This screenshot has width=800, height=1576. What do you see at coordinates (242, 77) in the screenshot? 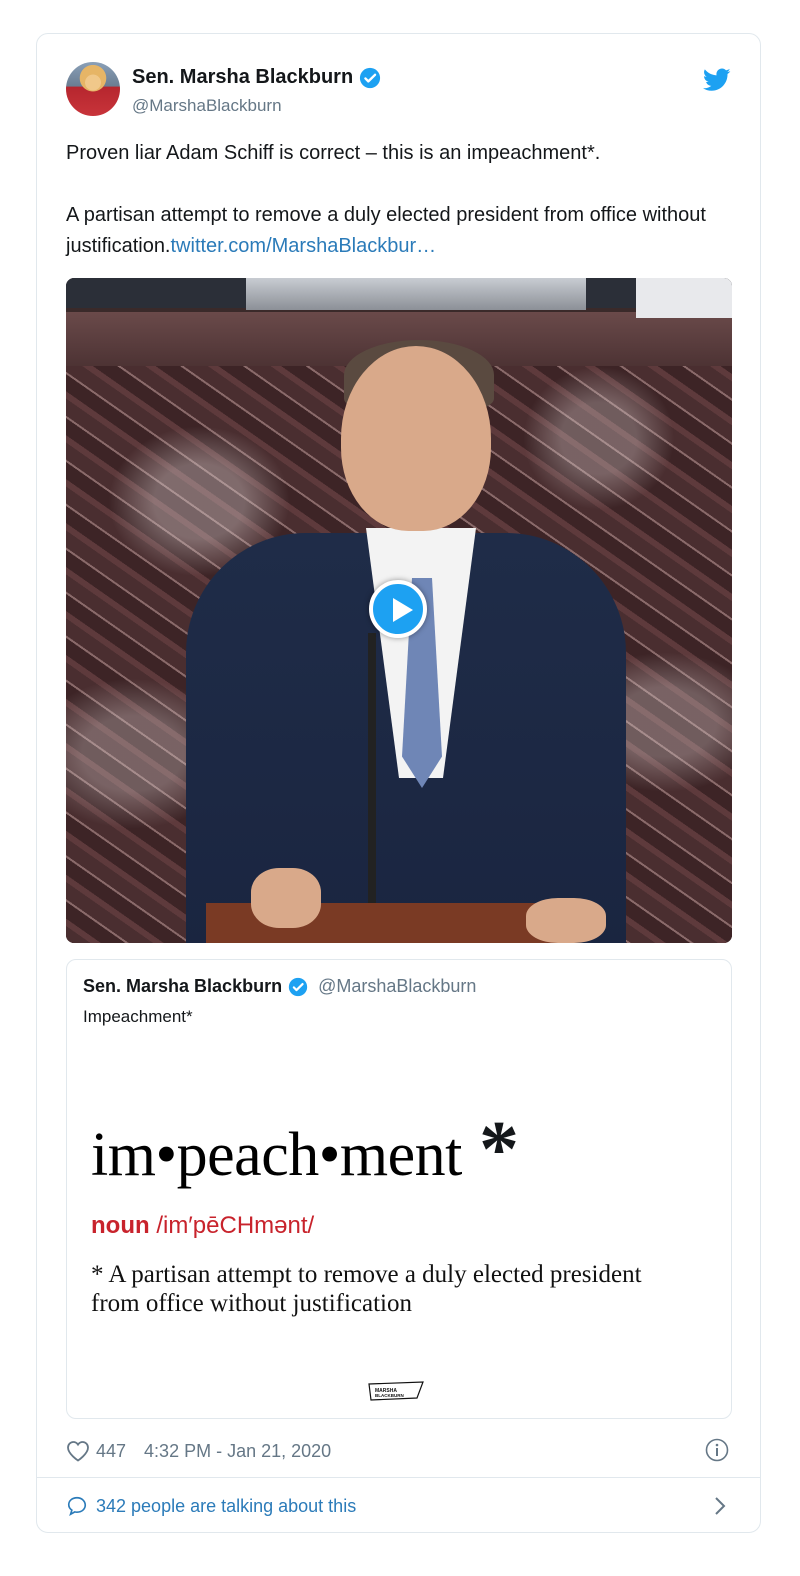
I see `author-name: Sen. Marsha Blackburn` at bounding box center [242, 77].